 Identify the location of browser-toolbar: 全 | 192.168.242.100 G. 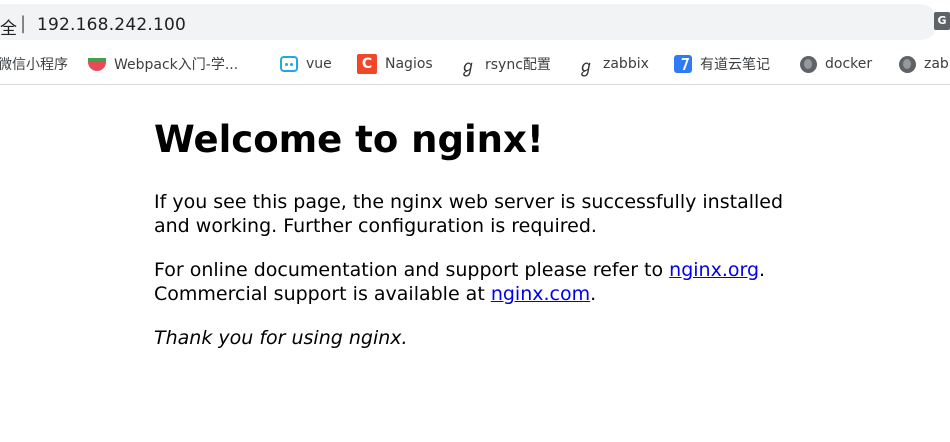
(475, 22).